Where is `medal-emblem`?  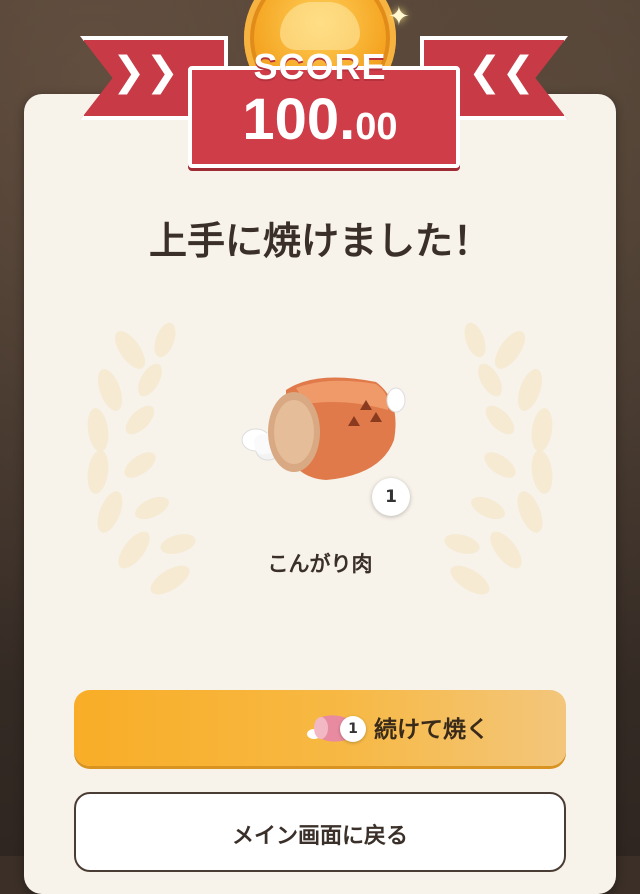
medal-emblem is located at coordinates (320, 26).